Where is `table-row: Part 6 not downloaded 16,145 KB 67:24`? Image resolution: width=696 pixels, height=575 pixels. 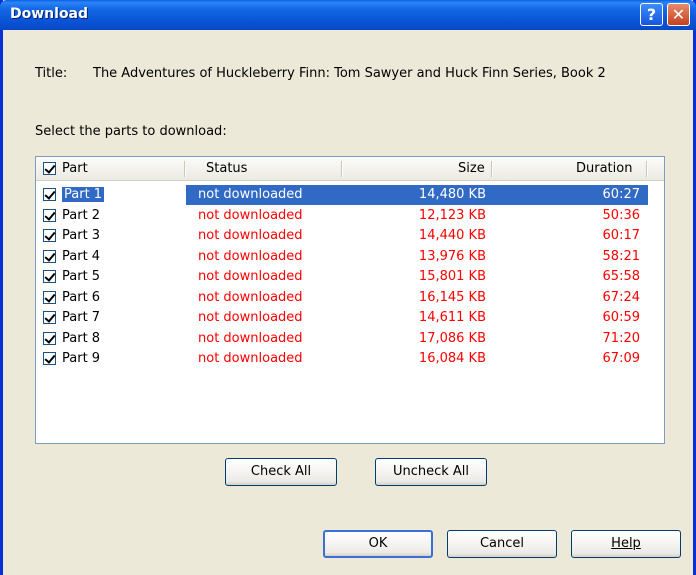
table-row: Part 6 not downloaded 16,145 KB 67:24 is located at coordinates (350, 298).